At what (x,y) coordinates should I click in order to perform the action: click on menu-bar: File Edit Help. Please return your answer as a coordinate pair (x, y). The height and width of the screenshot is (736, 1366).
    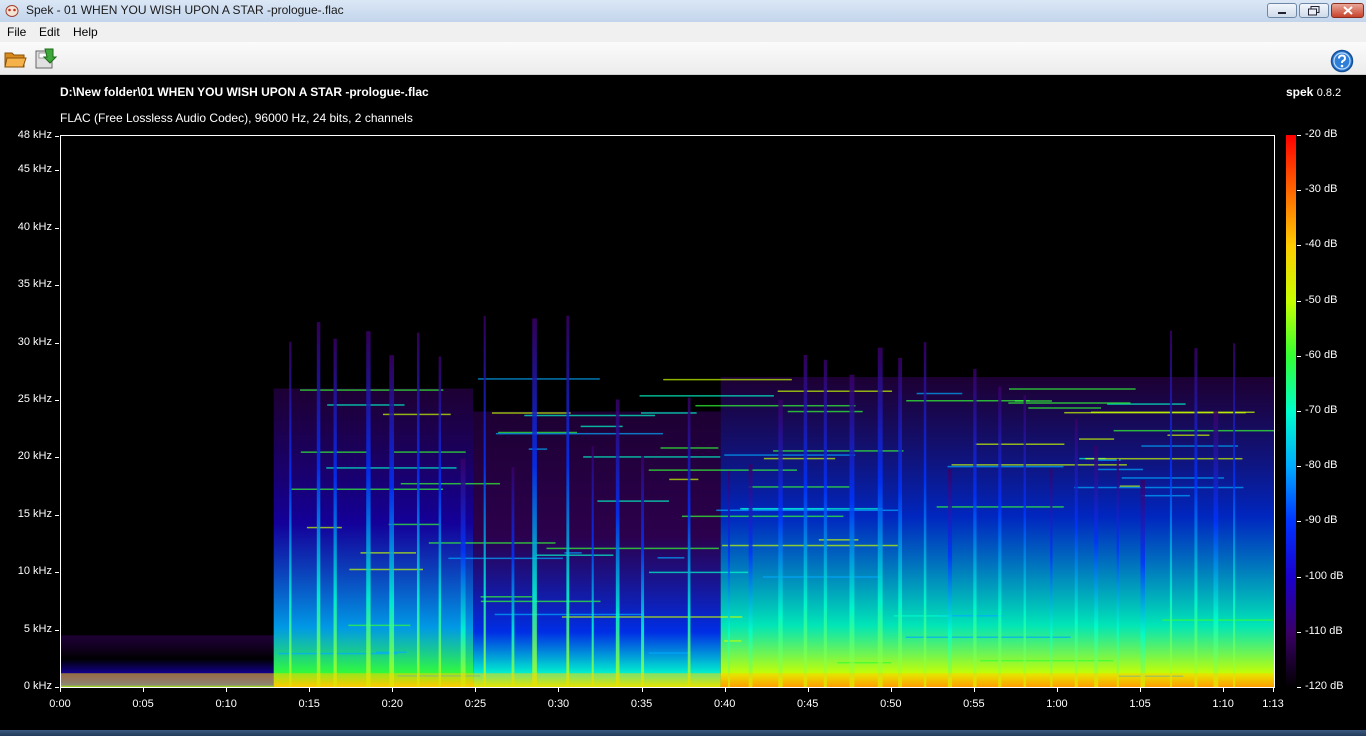
    Looking at the image, I should click on (683, 32).